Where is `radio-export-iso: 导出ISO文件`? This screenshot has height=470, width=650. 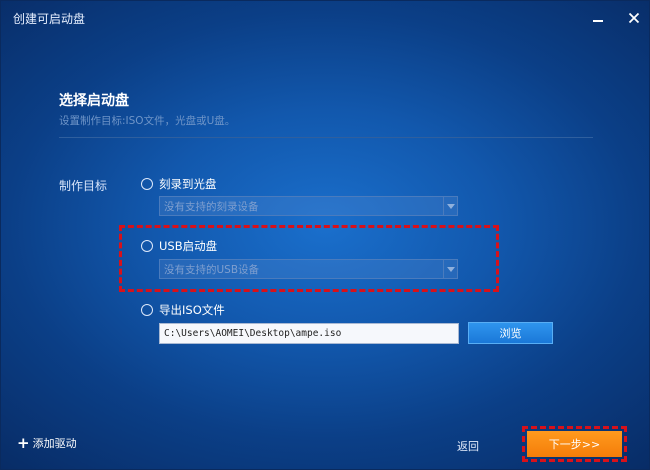 radio-export-iso: 导出ISO文件 is located at coordinates (183, 310).